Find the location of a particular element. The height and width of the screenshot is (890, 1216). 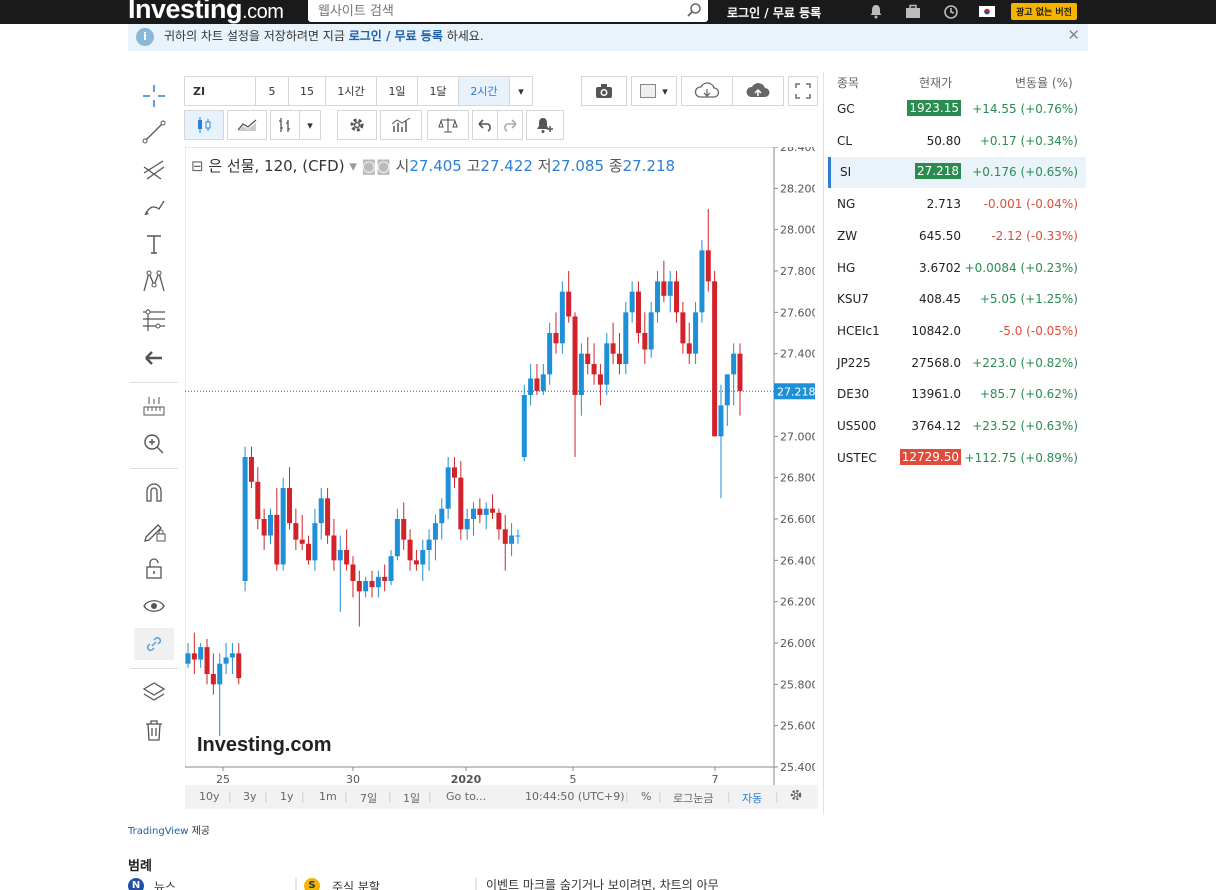

watchlist-row-ng: NG 2.713 -0.001 (-0.04%) is located at coordinates (957, 204).